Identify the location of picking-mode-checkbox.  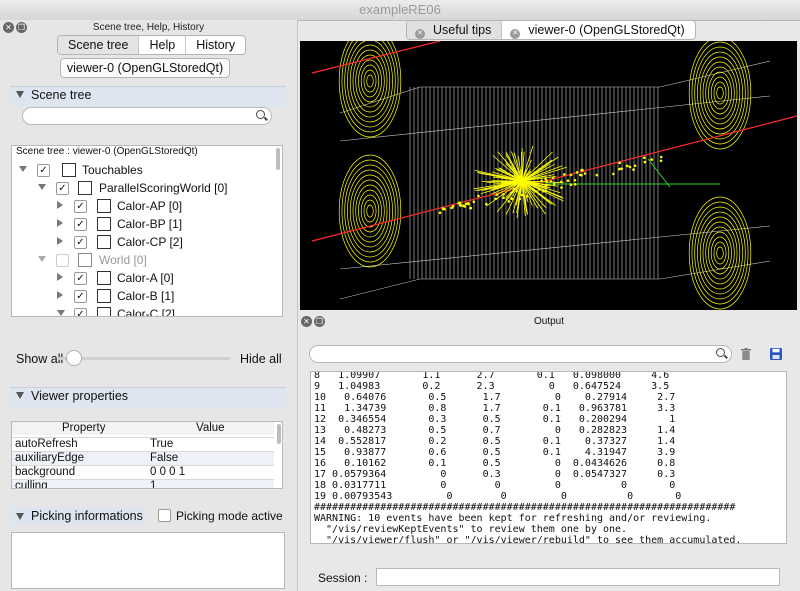
(164, 515).